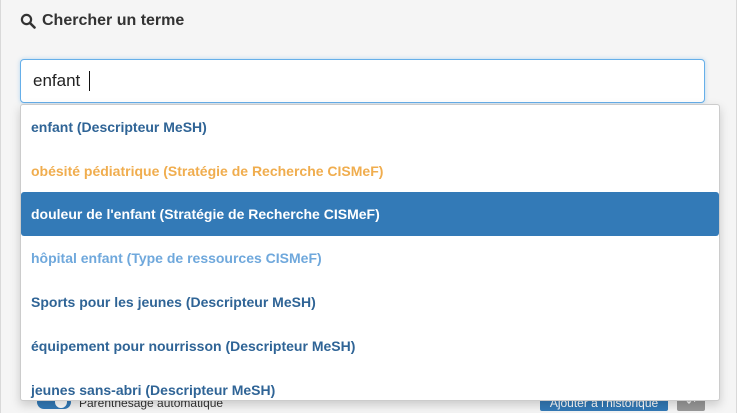  I want to click on search-icon, so click(28, 21).